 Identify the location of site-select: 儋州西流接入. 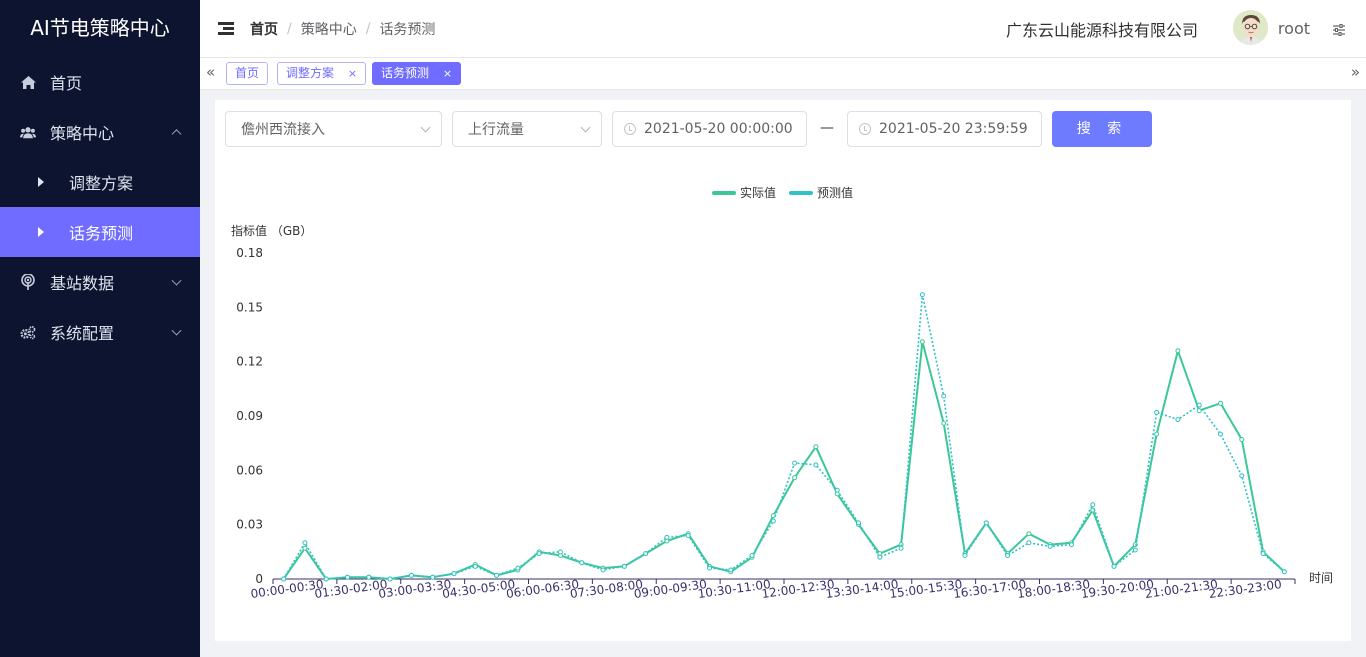
(333, 129).